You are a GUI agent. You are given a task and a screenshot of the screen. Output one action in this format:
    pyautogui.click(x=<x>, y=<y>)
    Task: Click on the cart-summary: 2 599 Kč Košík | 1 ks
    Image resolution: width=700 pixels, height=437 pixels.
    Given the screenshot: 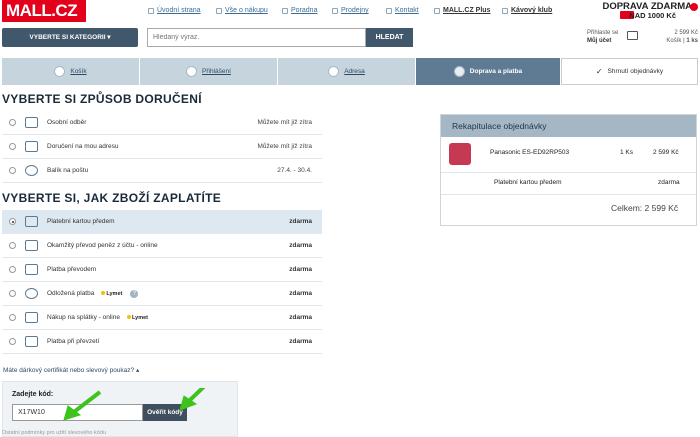 What is the action you would take?
    pyautogui.click(x=676, y=37)
    